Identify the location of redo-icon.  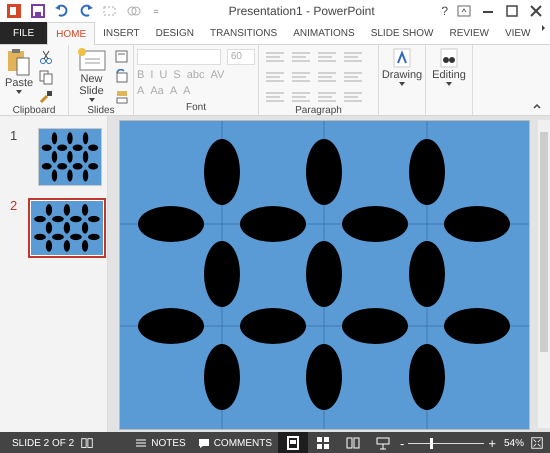
(86, 11).